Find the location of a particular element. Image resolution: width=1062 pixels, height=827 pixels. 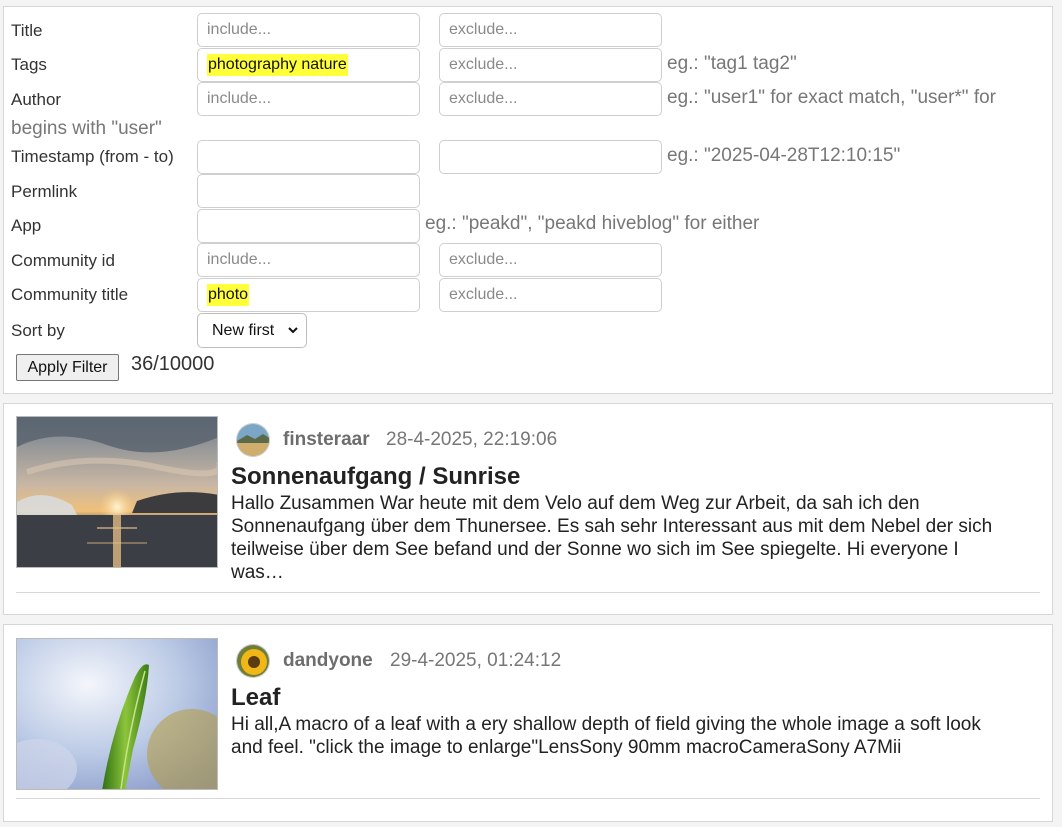

app-input is located at coordinates (308, 226).